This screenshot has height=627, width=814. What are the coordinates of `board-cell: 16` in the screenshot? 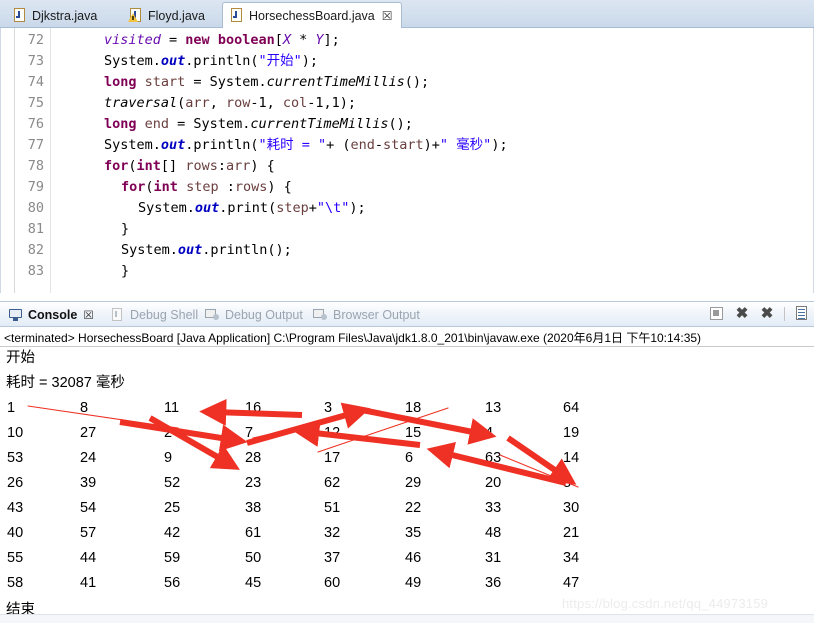 It's located at (253, 408).